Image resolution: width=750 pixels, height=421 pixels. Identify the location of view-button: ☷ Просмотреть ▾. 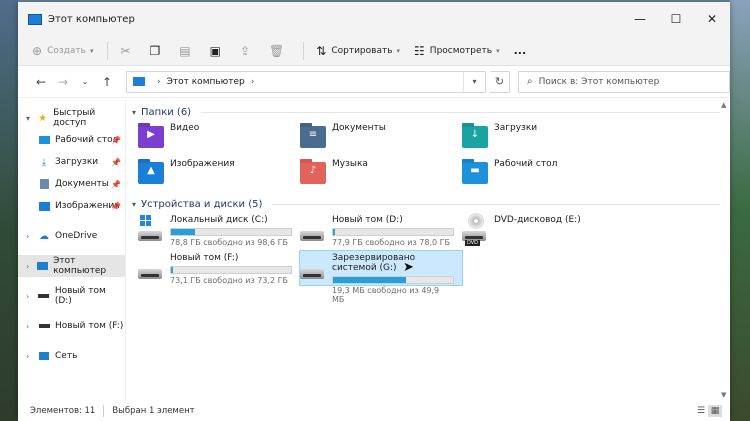
(457, 51).